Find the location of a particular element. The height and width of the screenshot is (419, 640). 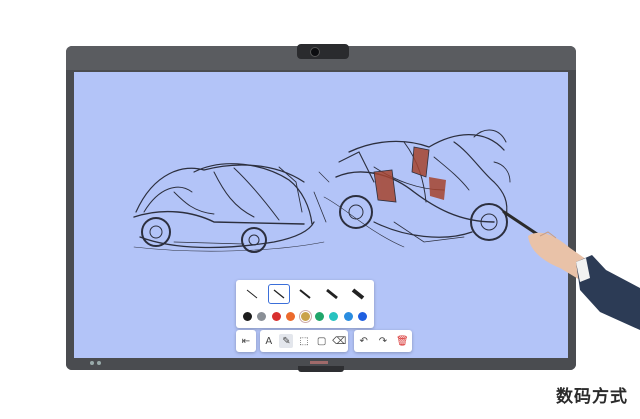

presenter-arm is located at coordinates (571, 270).